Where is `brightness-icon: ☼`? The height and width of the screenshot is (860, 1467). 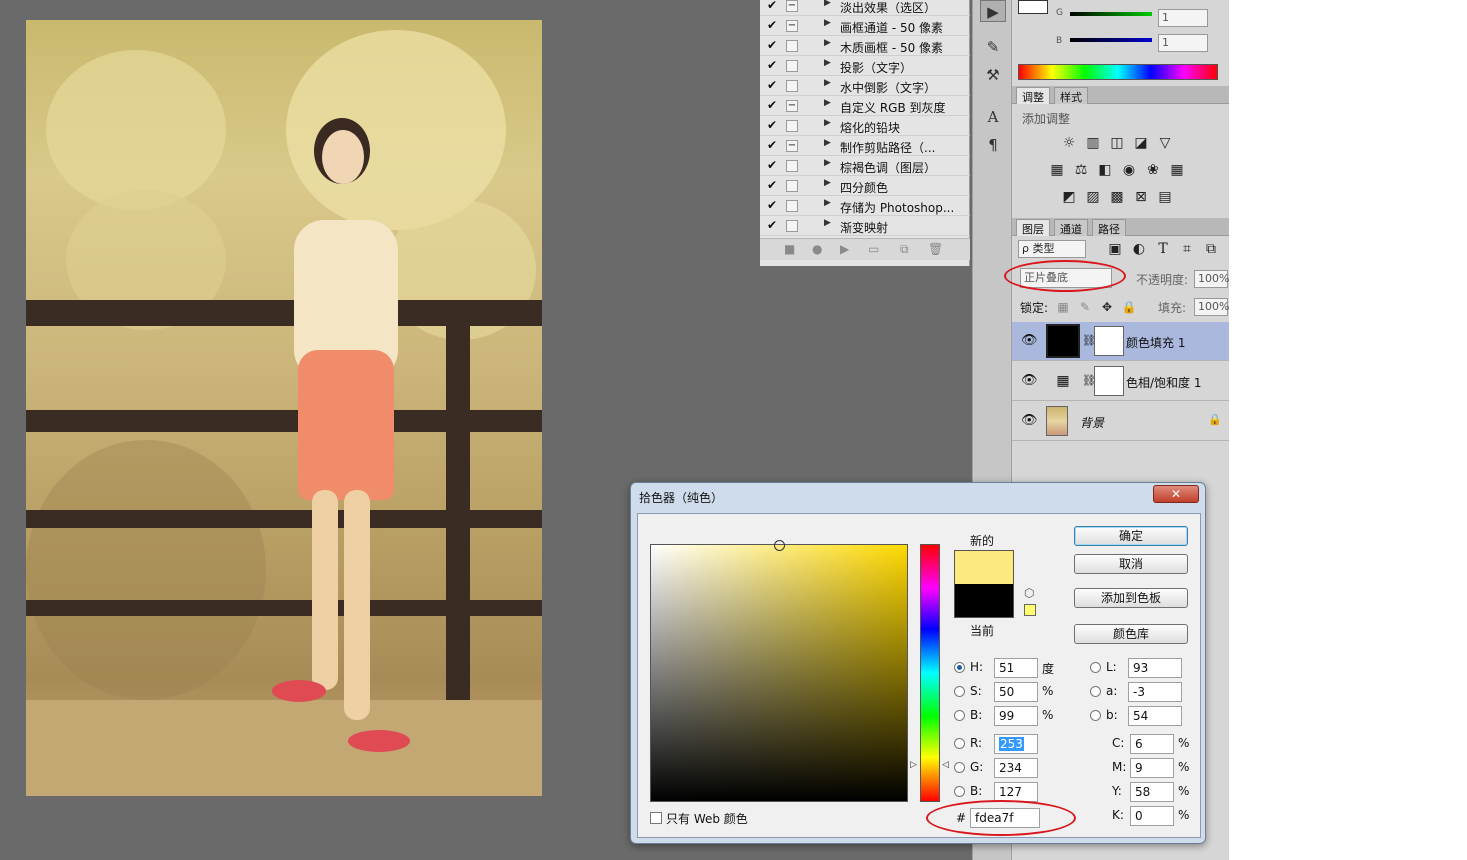 brightness-icon: ☼ is located at coordinates (1069, 143).